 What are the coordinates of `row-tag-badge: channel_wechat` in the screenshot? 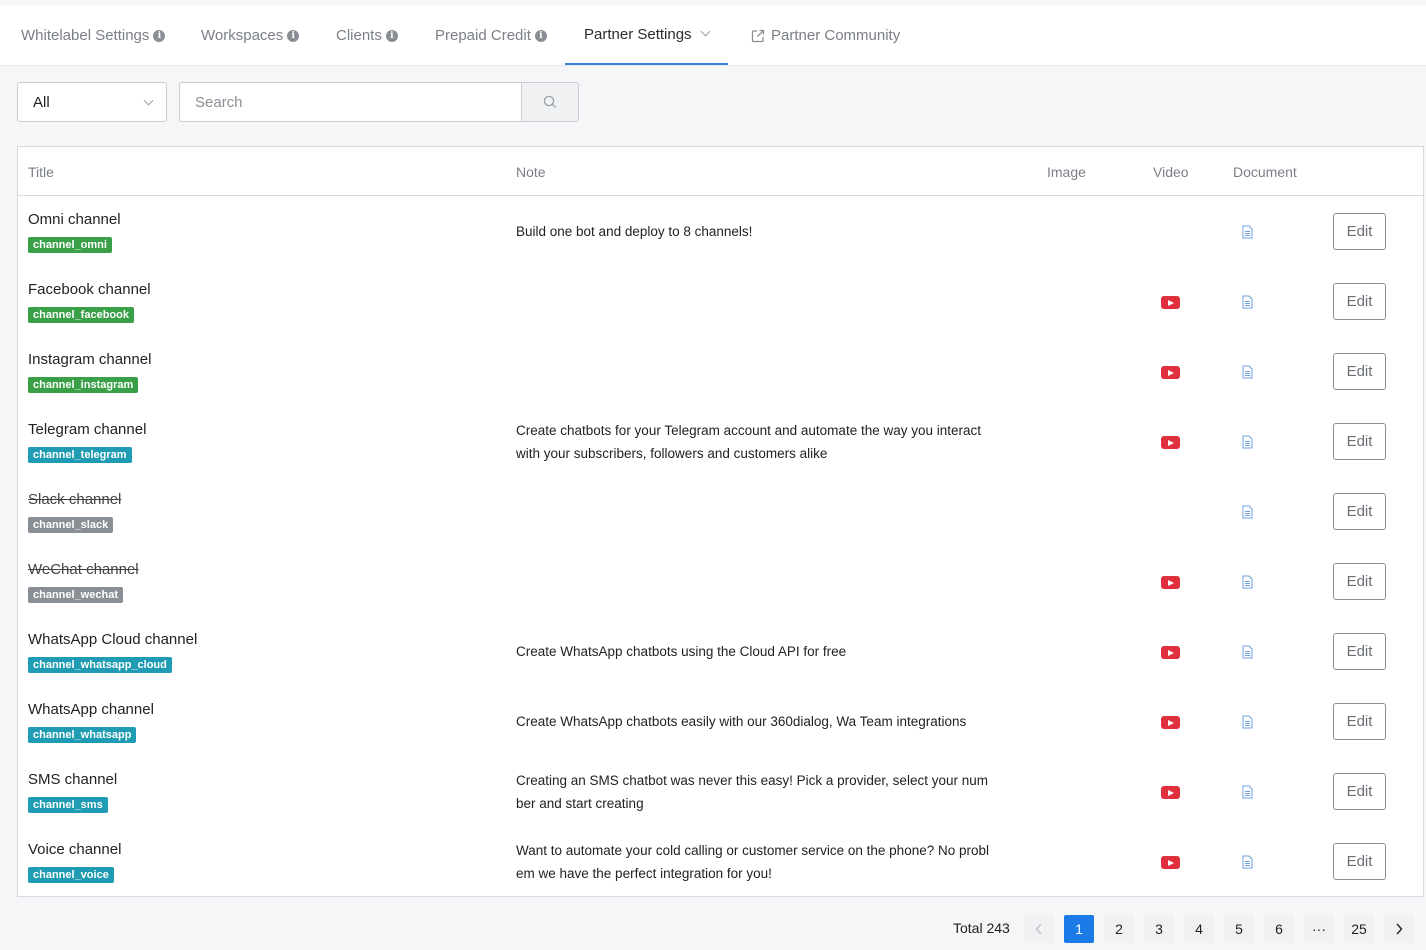 It's located at (75, 595).